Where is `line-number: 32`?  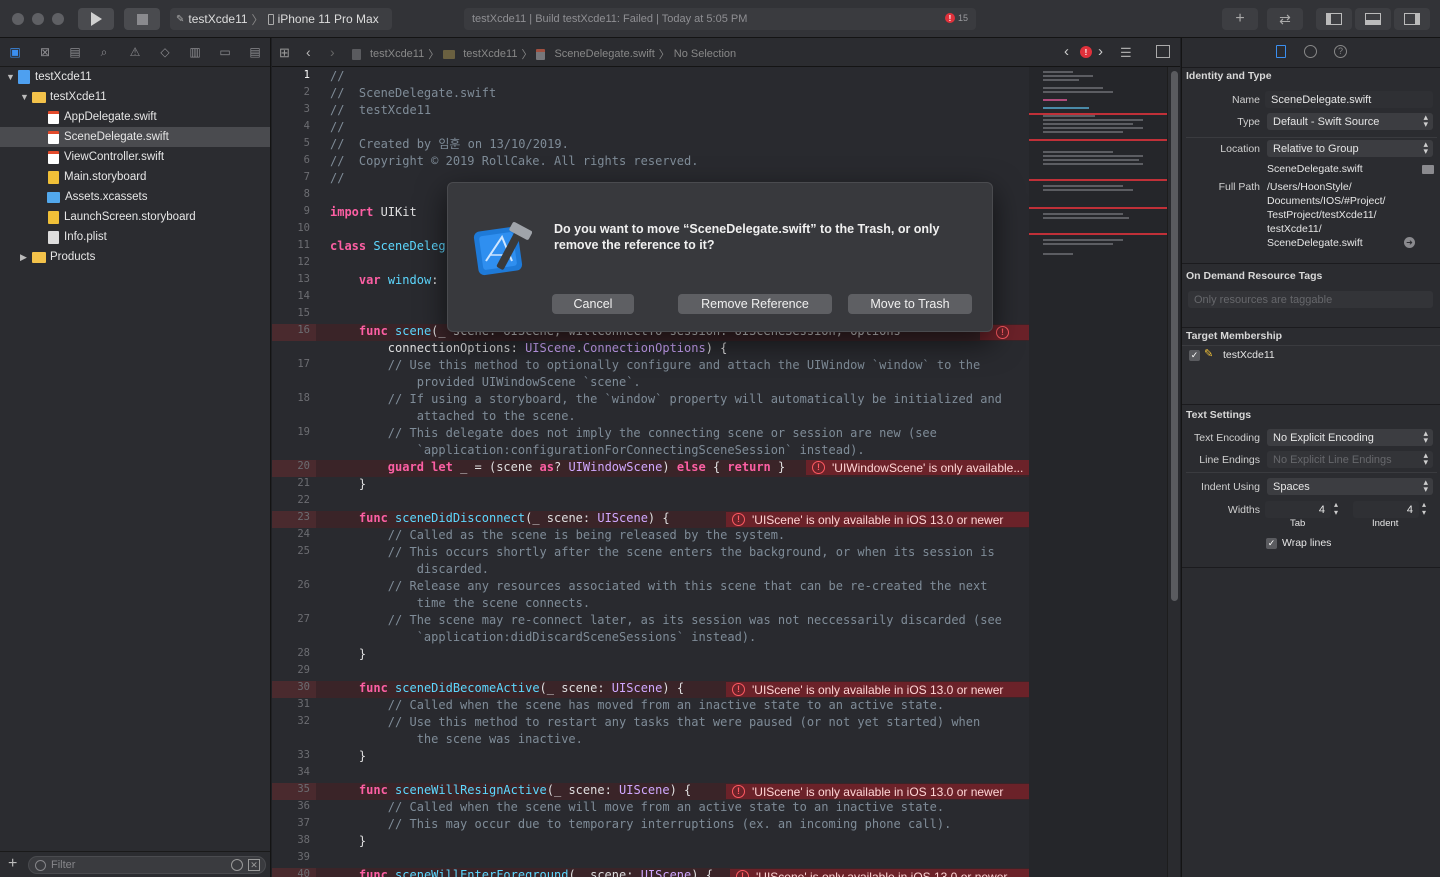 line-number: 32 is located at coordinates (303, 721).